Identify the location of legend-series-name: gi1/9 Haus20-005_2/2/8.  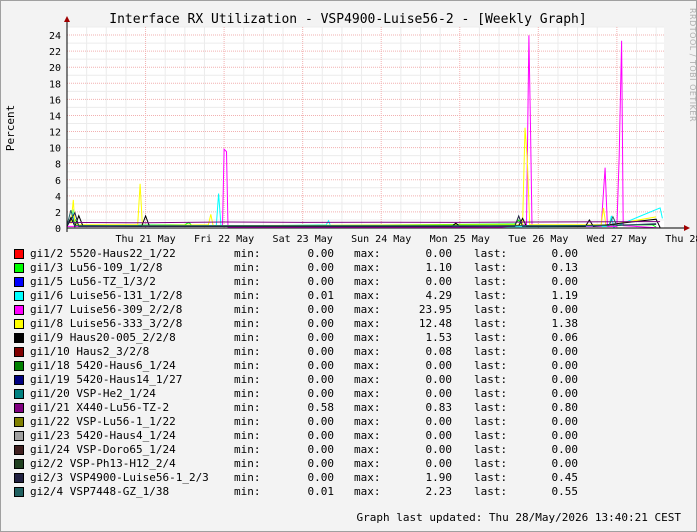
(103, 337).